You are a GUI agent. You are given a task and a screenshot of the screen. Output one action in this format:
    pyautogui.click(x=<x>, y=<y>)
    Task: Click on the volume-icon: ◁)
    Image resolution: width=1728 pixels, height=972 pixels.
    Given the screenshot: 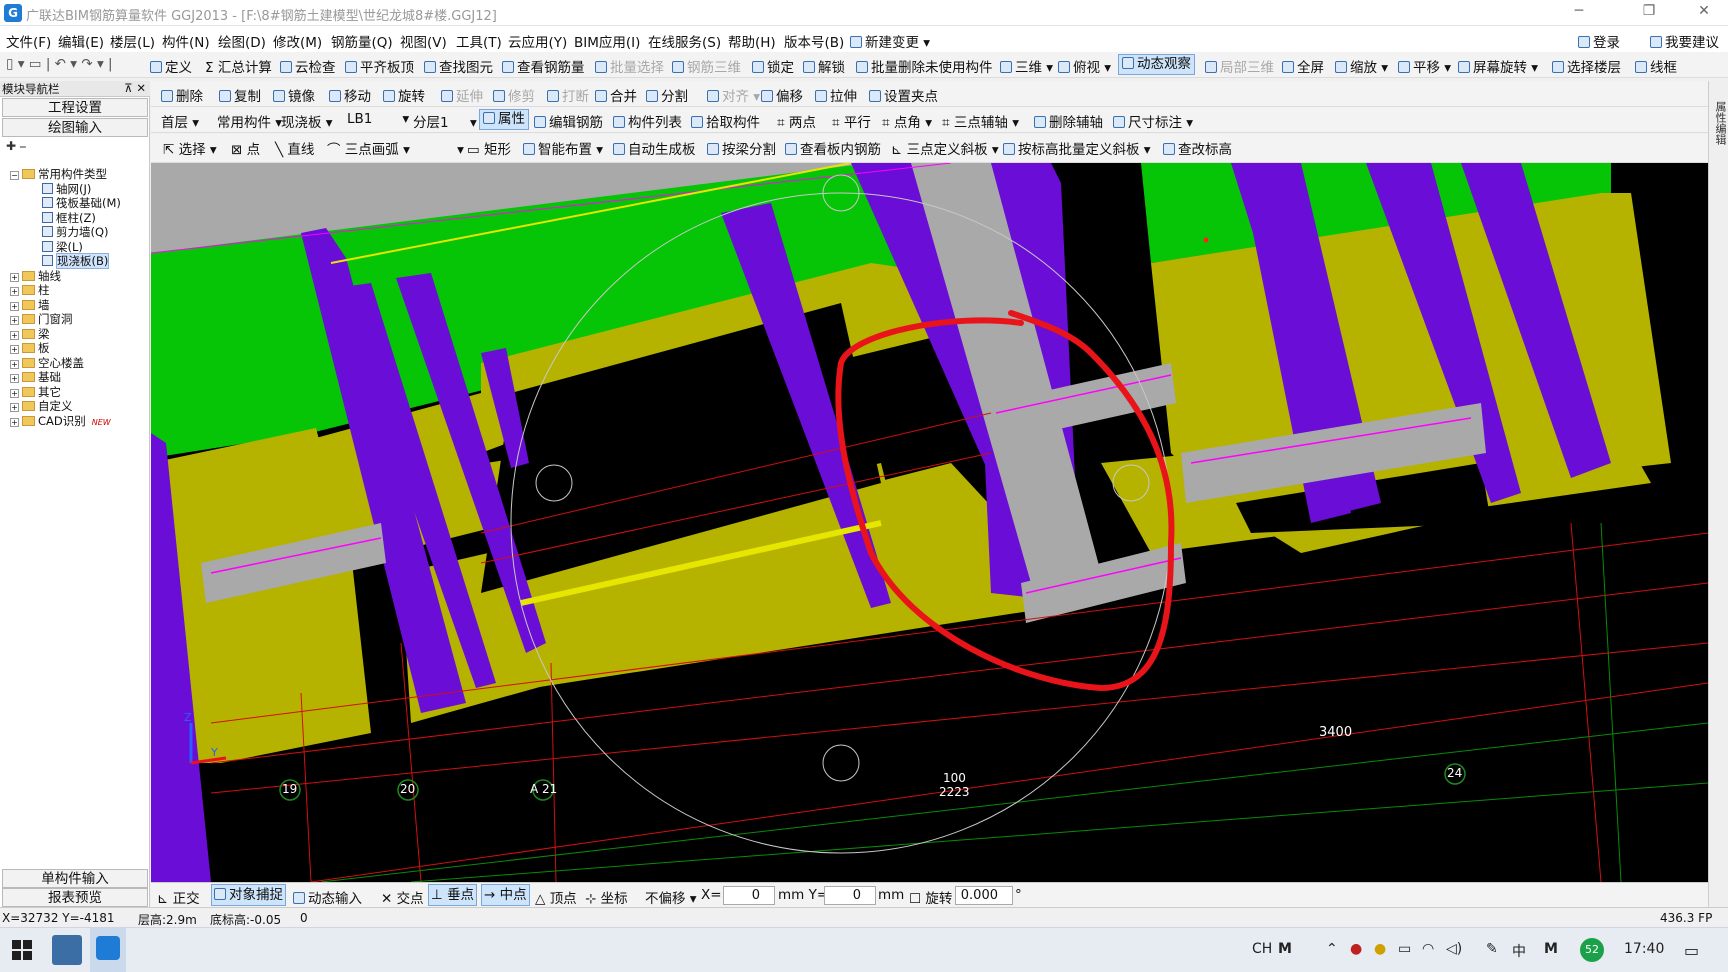 What is the action you would take?
    pyautogui.click(x=1454, y=949)
    